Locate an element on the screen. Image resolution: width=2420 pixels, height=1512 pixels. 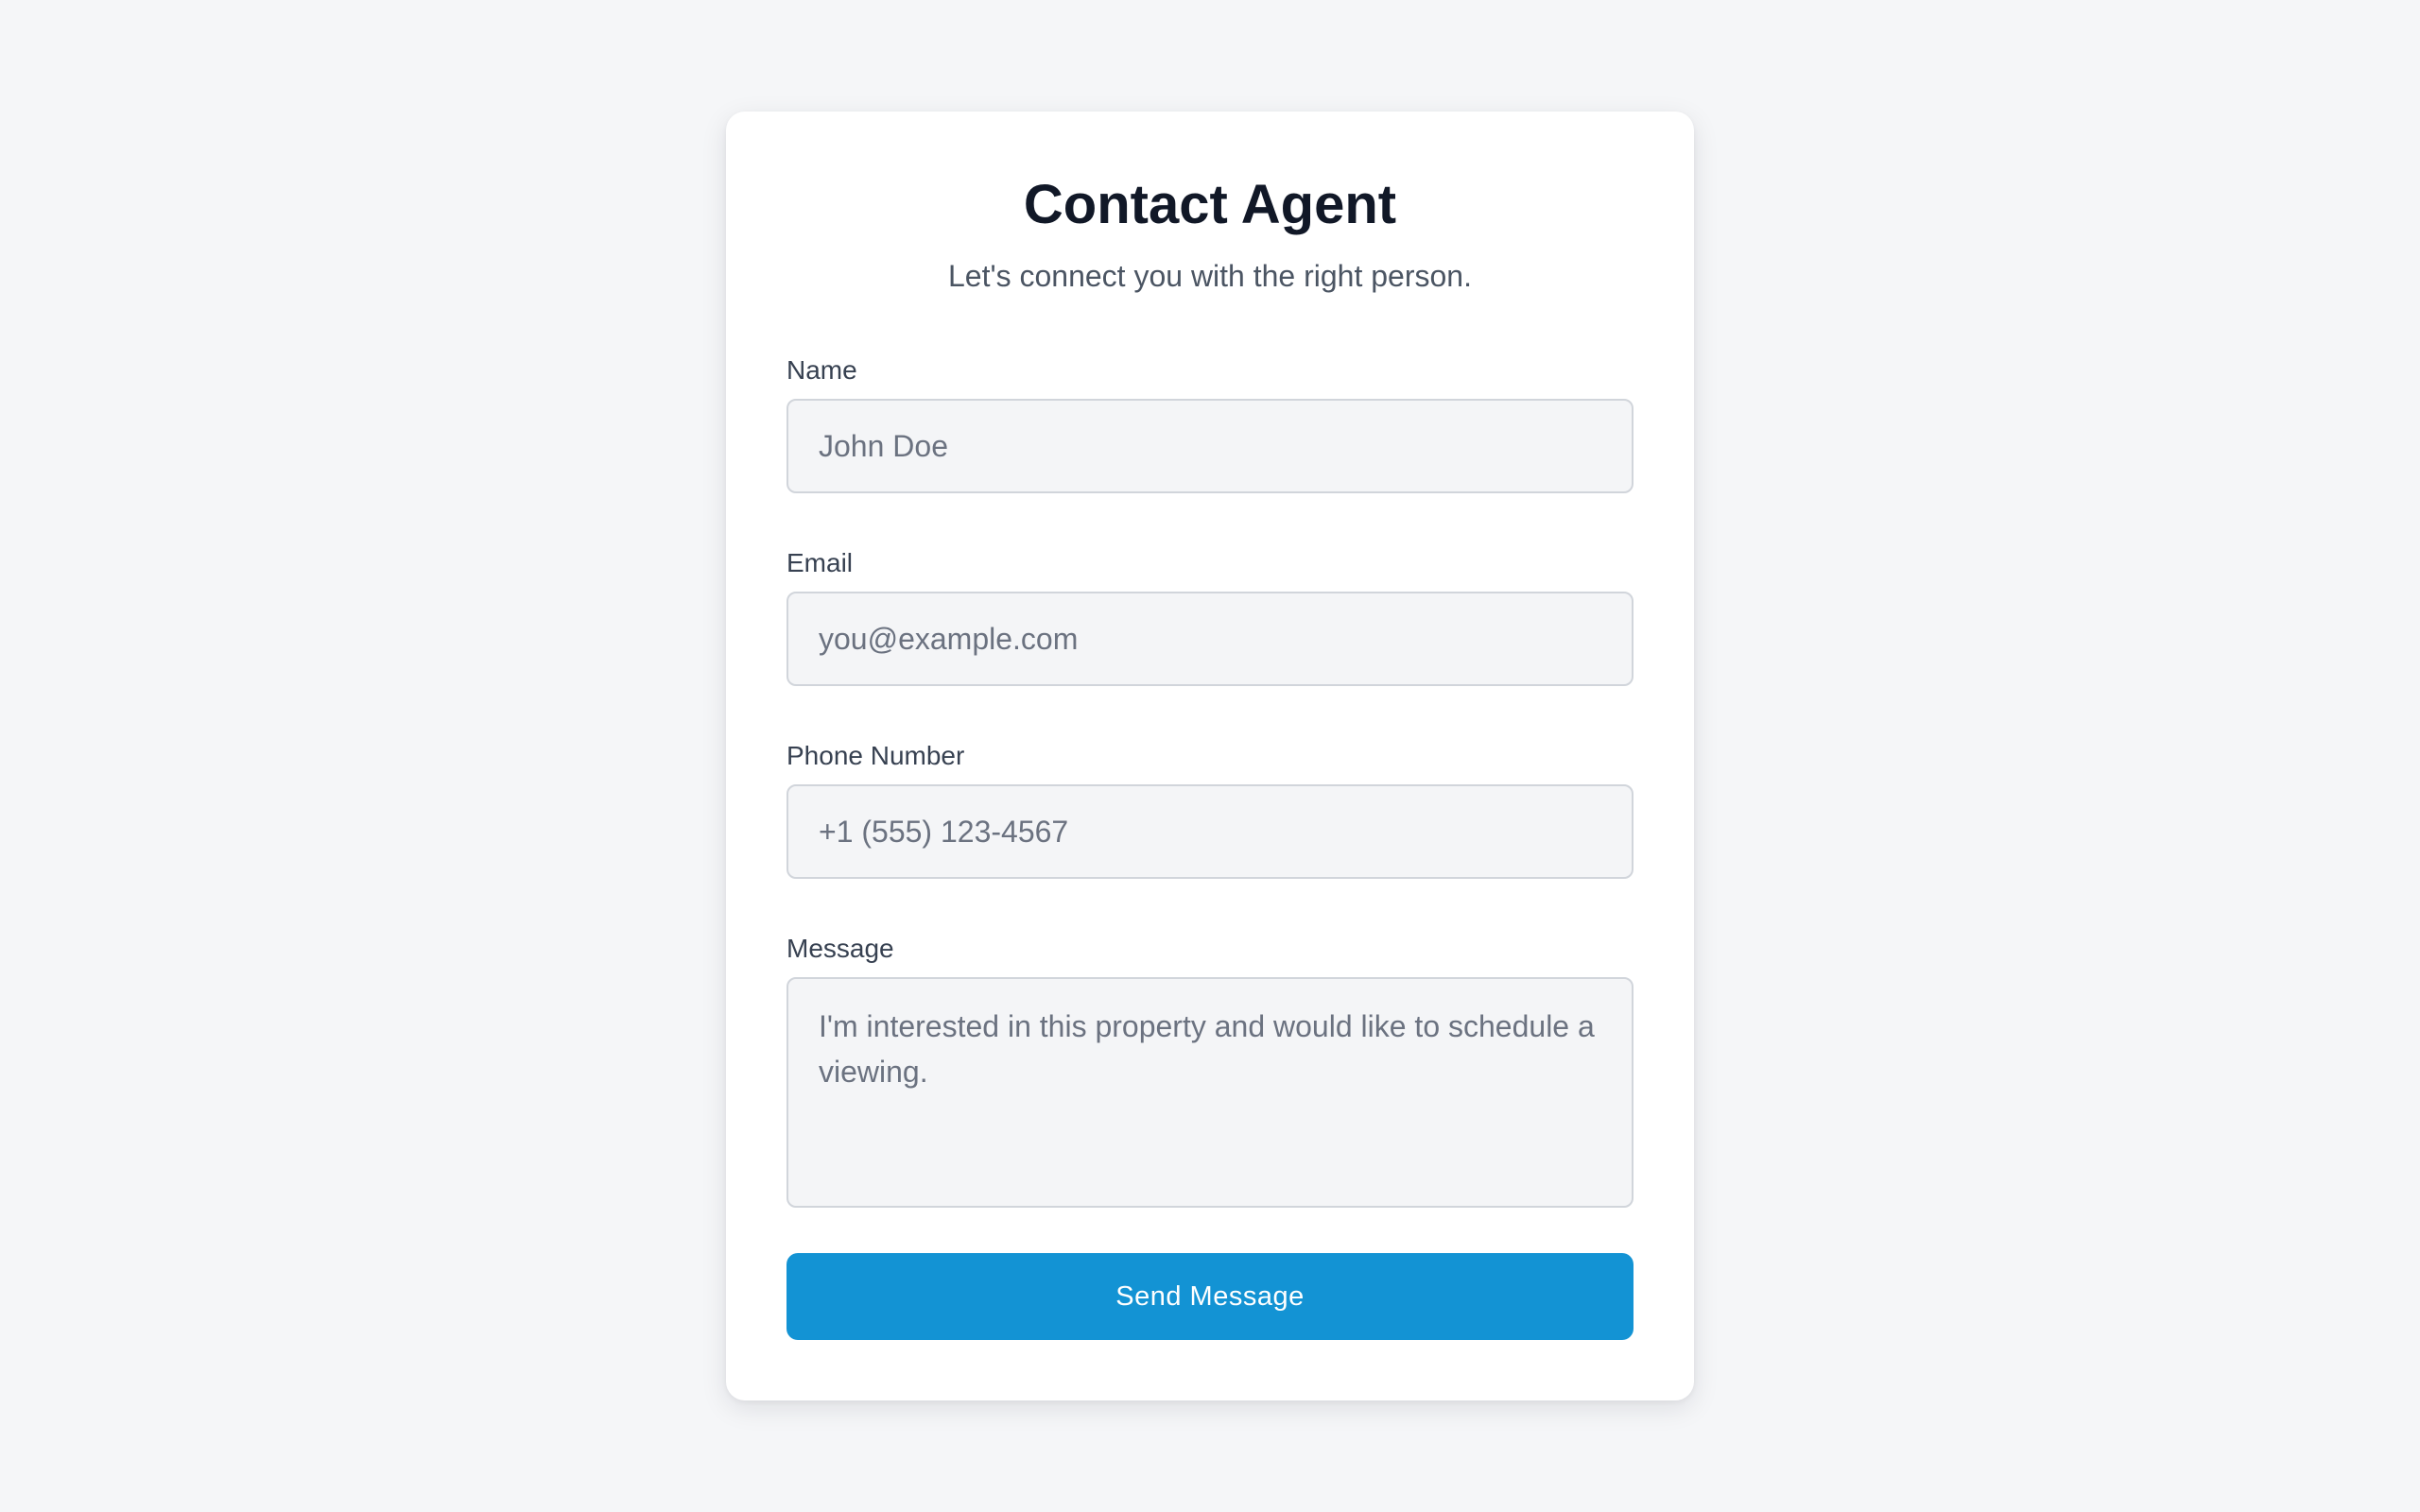
form-title: Contact Agent is located at coordinates (1210, 204).